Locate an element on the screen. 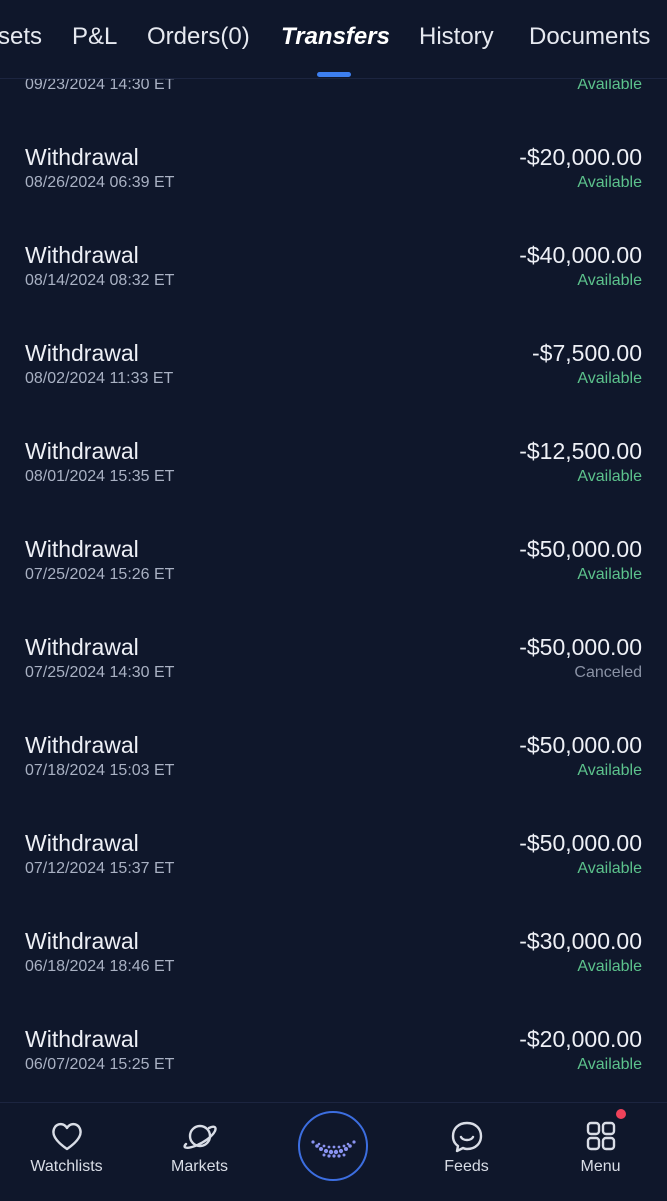 The image size is (667, 1201). nav-watchlists: Watchlists is located at coordinates (66, 1152).